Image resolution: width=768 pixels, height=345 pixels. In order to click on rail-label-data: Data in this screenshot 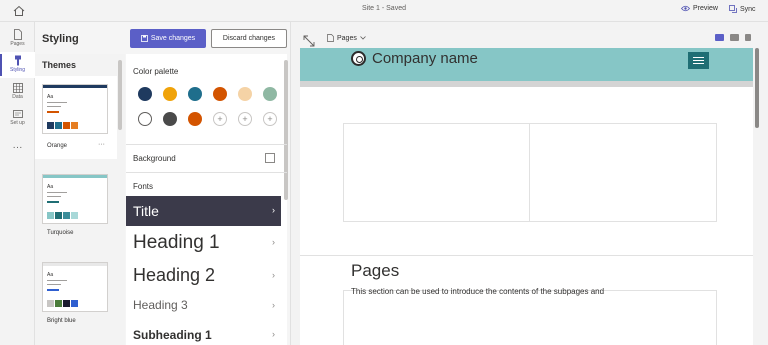, I will do `click(17, 97)`.